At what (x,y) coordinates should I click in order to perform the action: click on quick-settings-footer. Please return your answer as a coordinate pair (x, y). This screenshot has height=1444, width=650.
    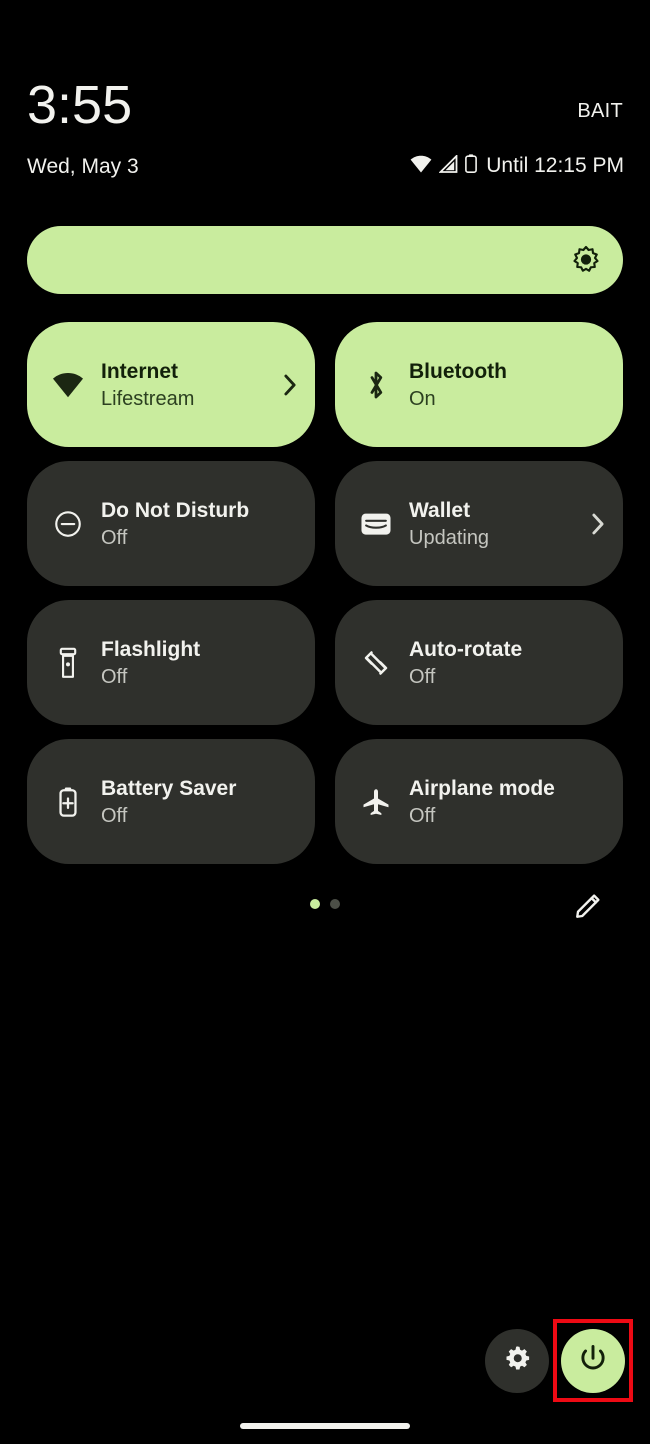
    Looking at the image, I should click on (325, 1362).